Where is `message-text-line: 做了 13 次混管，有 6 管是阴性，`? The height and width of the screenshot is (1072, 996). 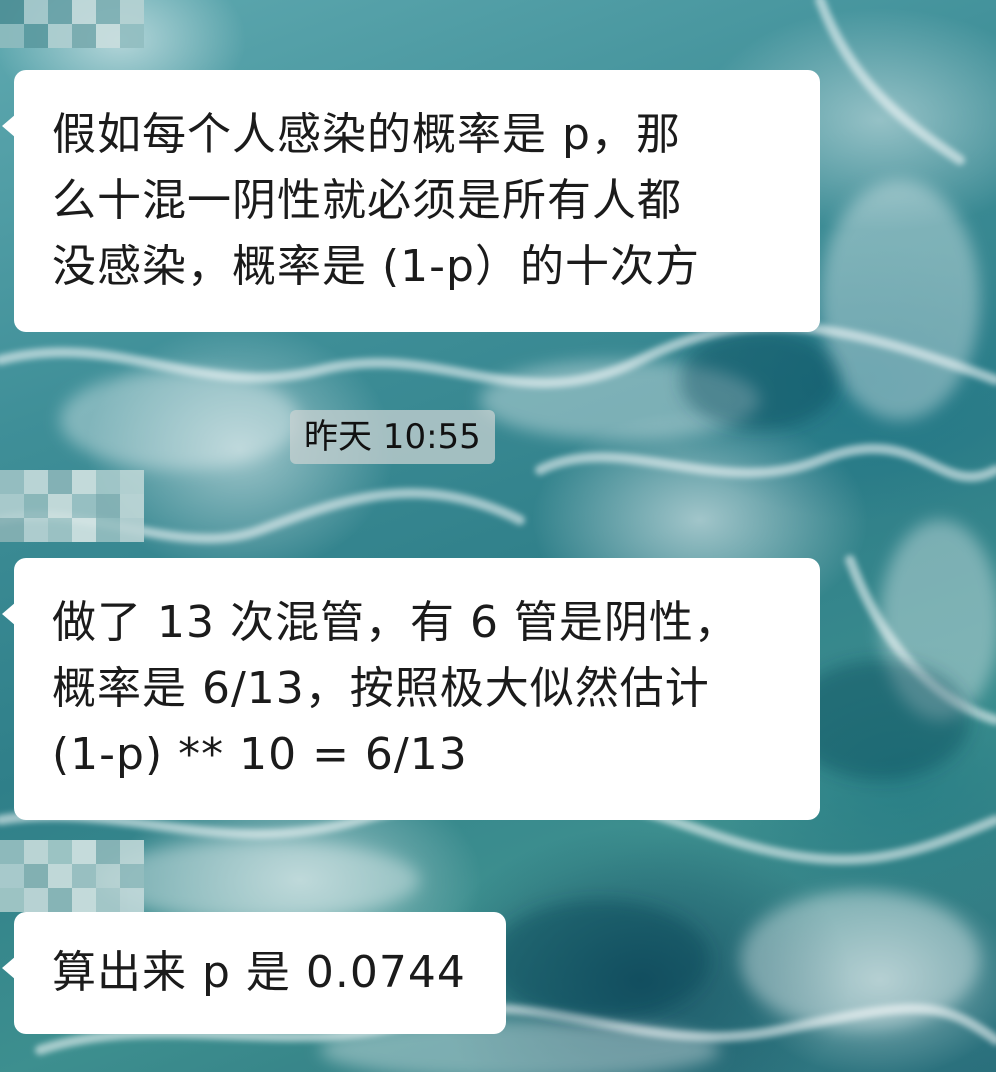
message-text-line: 做了 13 次混管，有 6 管是阴性， is located at coordinates (395, 622).